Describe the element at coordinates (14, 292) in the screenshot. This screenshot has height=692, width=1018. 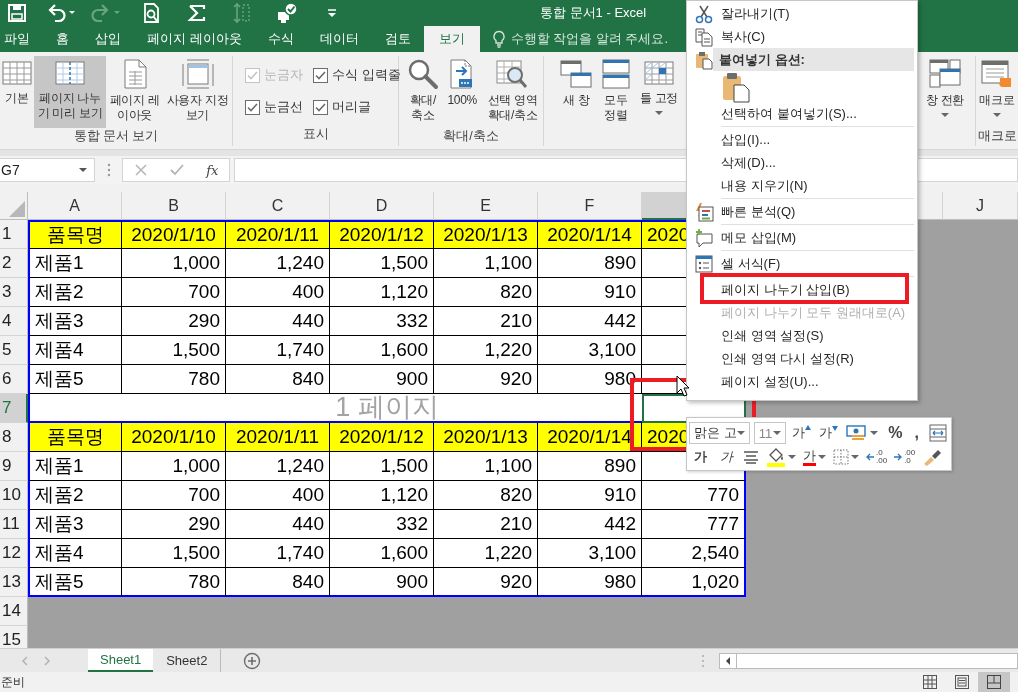
I see `row-header: 3` at that location.